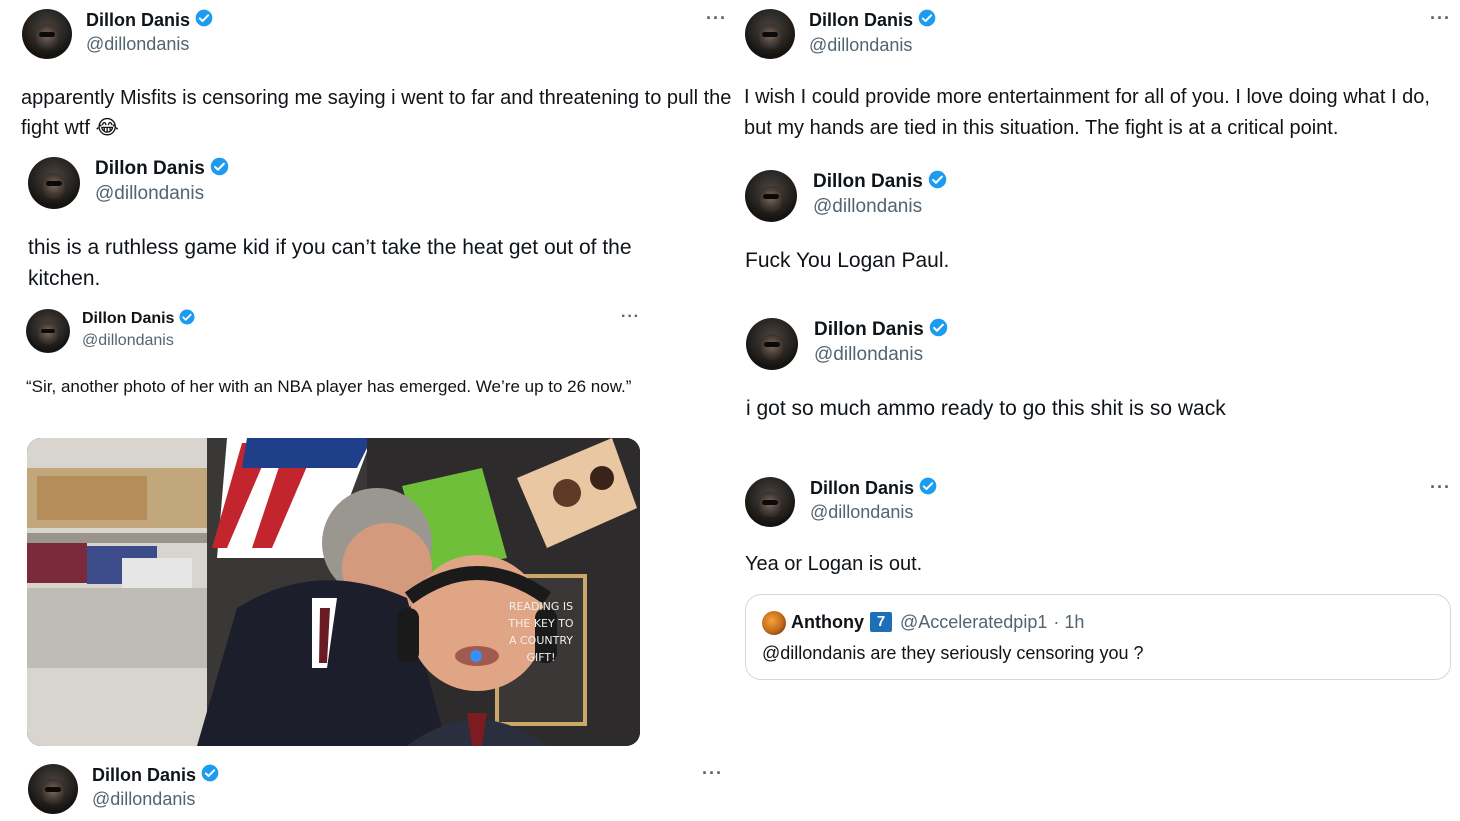 This screenshot has height=821, width=1460. Describe the element at coordinates (973, 622) in the screenshot. I see `quoted-author-handle: @Acceleratedpip1` at that location.